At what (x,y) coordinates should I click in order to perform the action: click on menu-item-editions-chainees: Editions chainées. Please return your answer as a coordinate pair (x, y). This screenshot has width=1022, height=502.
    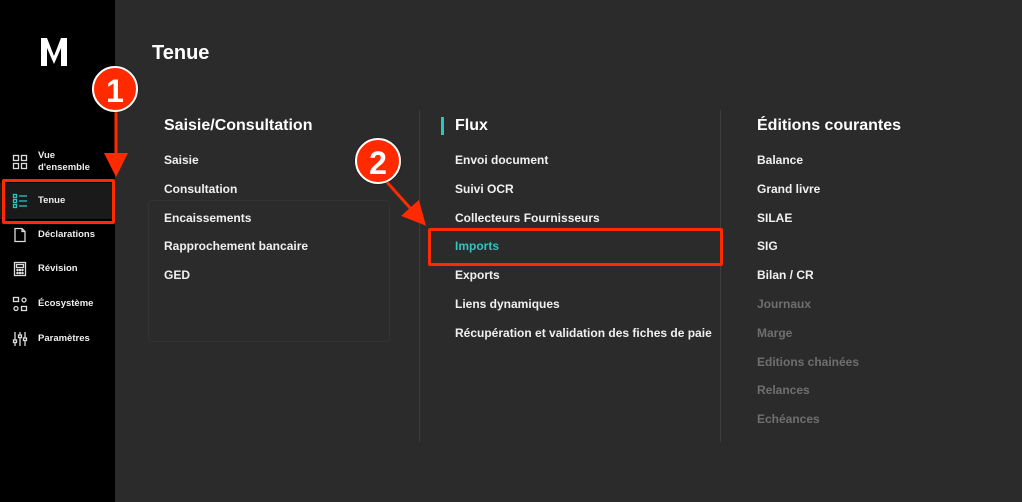
    Looking at the image, I should click on (829, 362).